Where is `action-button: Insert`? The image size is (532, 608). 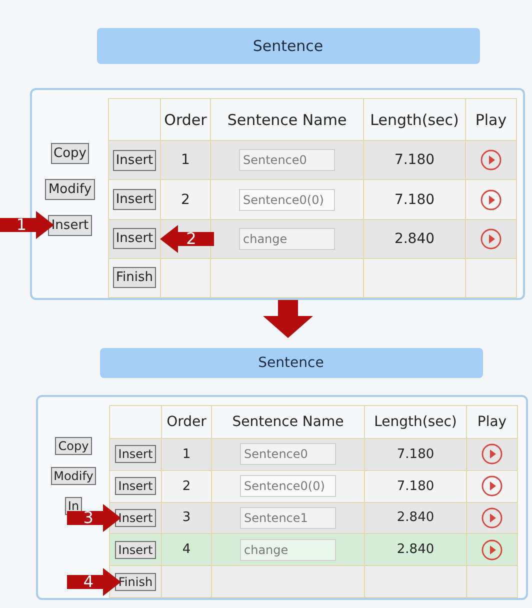 action-button: Insert is located at coordinates (70, 225).